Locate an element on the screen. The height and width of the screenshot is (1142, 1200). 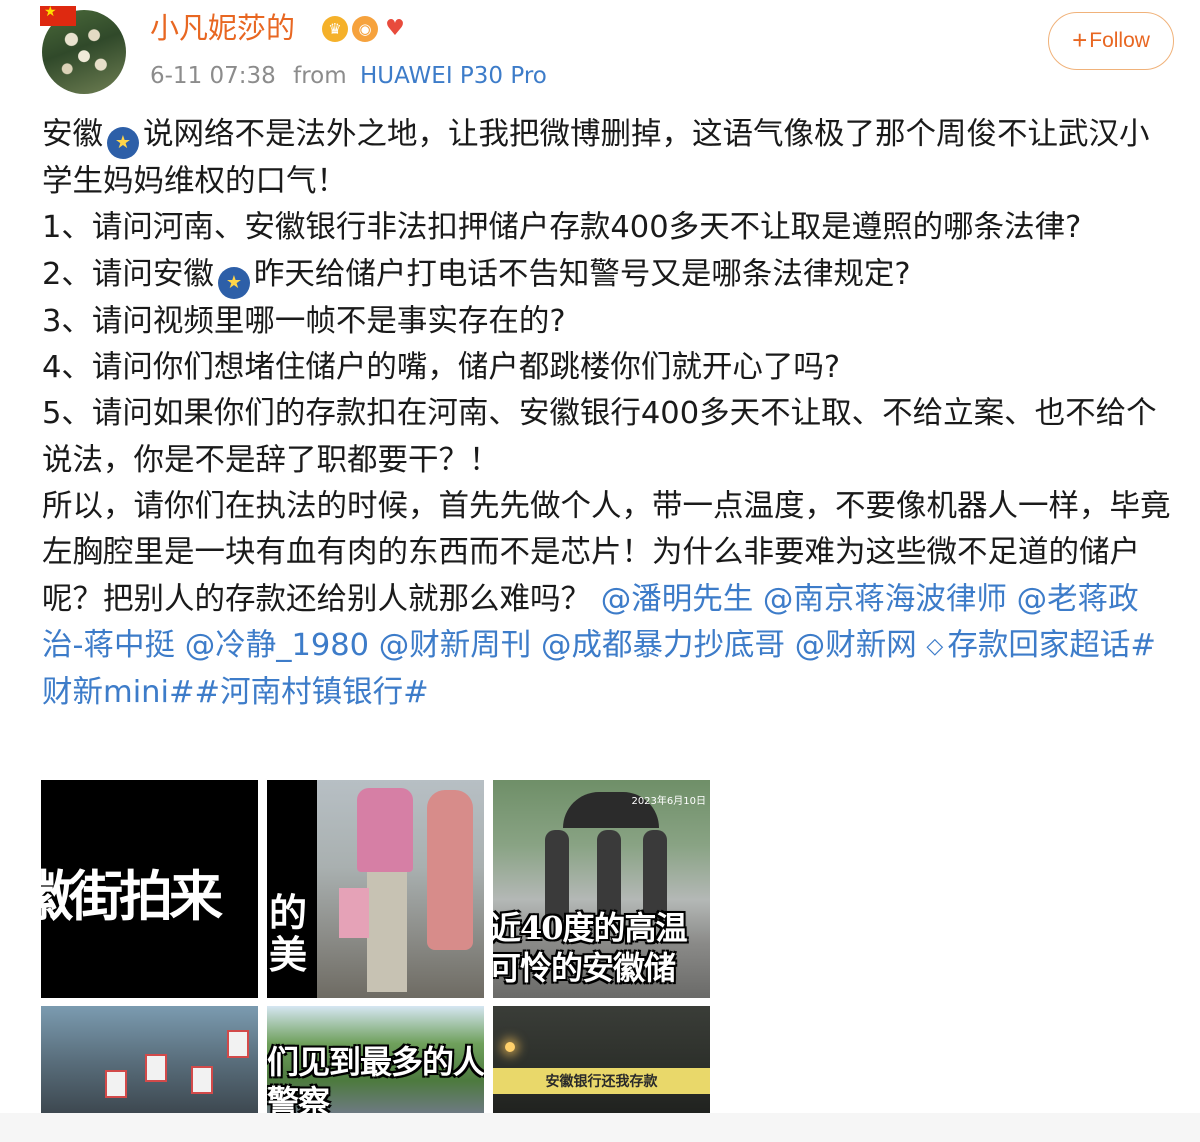
image-thumbnail-5: 们见到最多的人 警察 is located at coordinates (375, 1059).